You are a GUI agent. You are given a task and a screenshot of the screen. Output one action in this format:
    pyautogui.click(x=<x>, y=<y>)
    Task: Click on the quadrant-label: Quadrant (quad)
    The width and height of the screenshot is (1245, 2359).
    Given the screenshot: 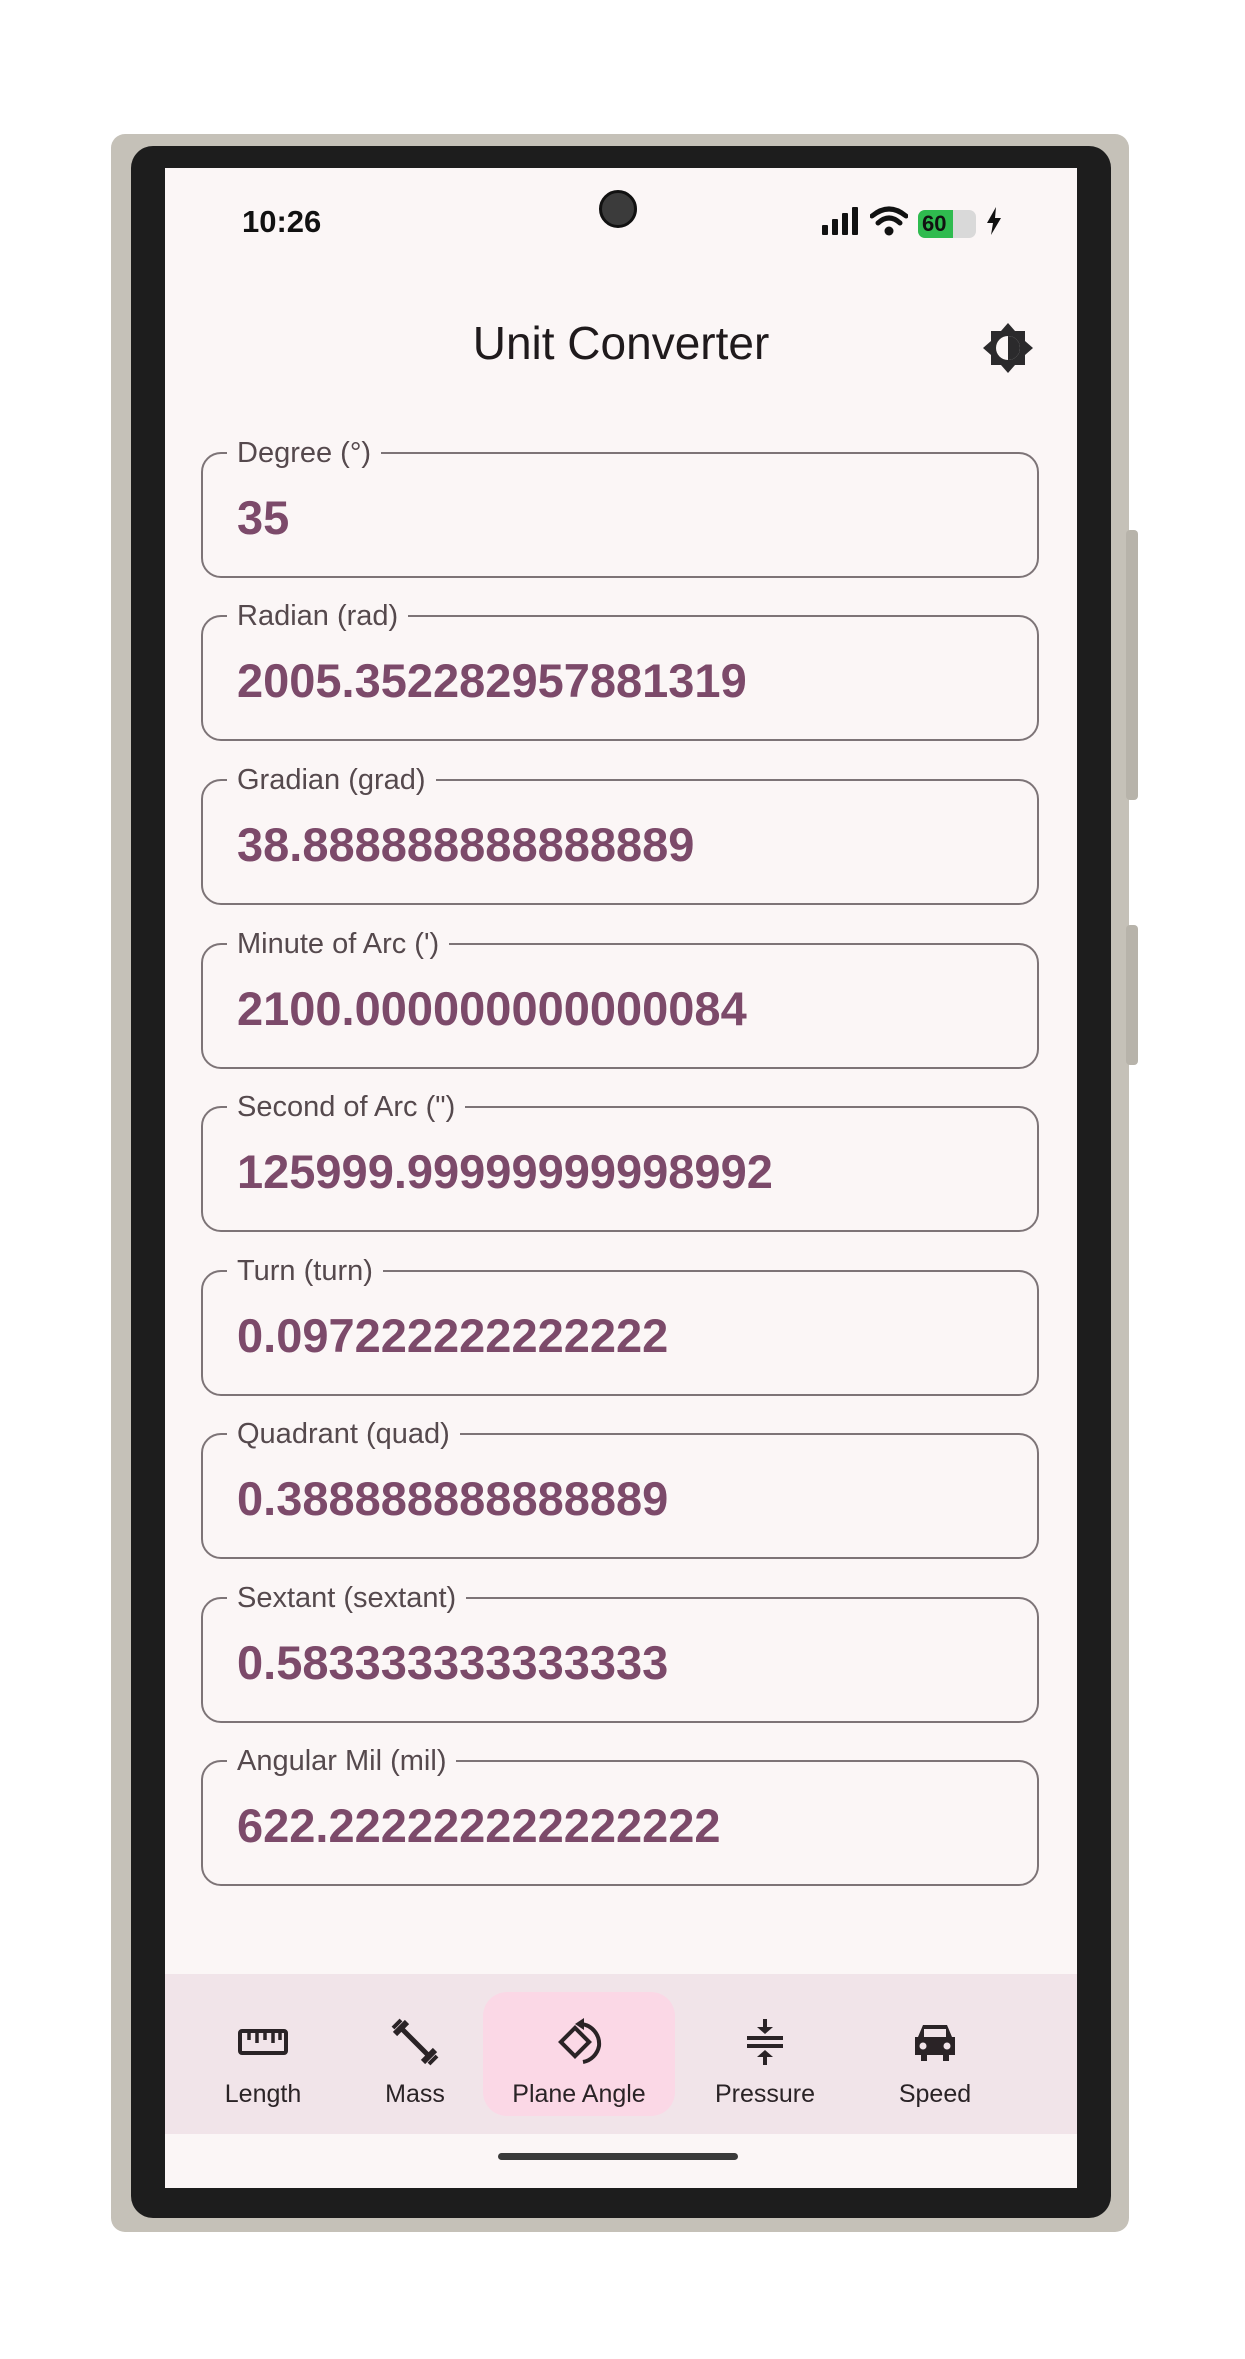 What is the action you would take?
    pyautogui.click(x=343, y=1434)
    